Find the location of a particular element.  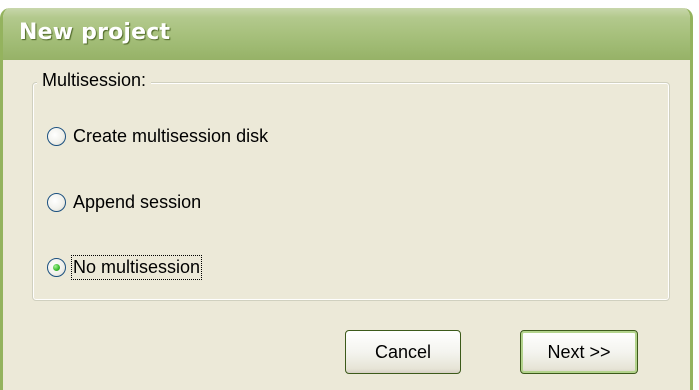

radio-label: Create multisession disk is located at coordinates (170, 136).